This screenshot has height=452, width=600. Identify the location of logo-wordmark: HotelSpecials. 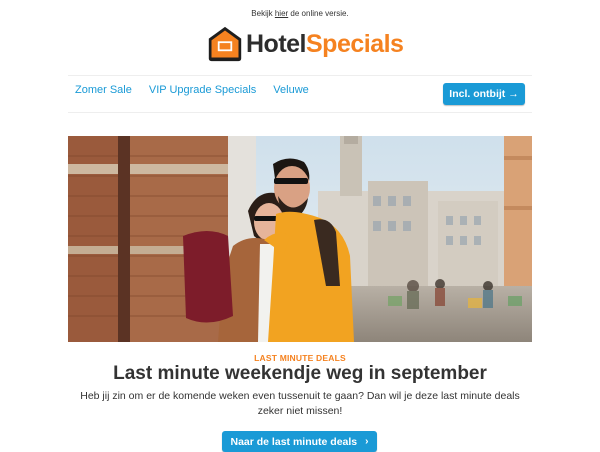
(325, 44).